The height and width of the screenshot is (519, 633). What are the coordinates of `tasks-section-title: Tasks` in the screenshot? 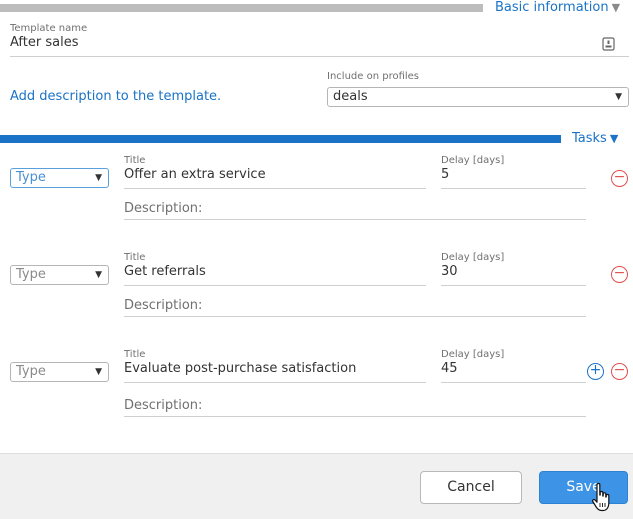 It's located at (589, 138).